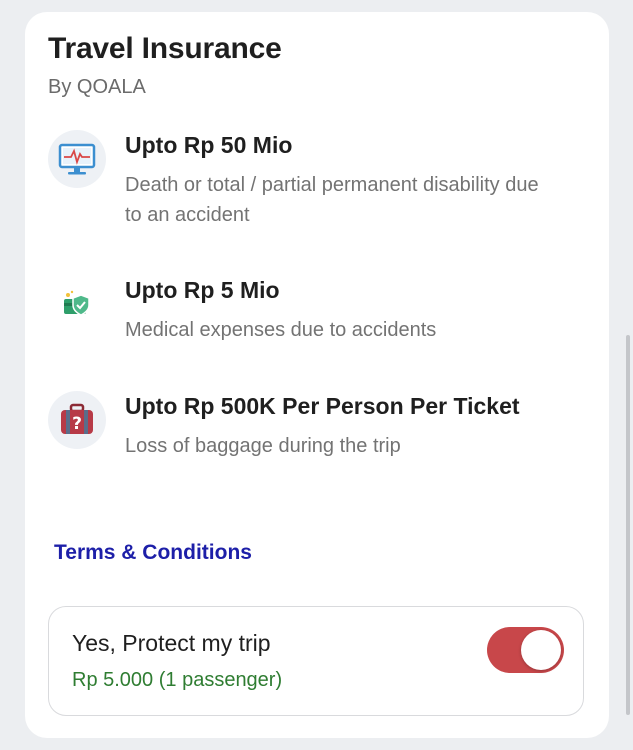 This screenshot has width=633, height=750. Describe the element at coordinates (628, 525) in the screenshot. I see `scrollbar` at that location.